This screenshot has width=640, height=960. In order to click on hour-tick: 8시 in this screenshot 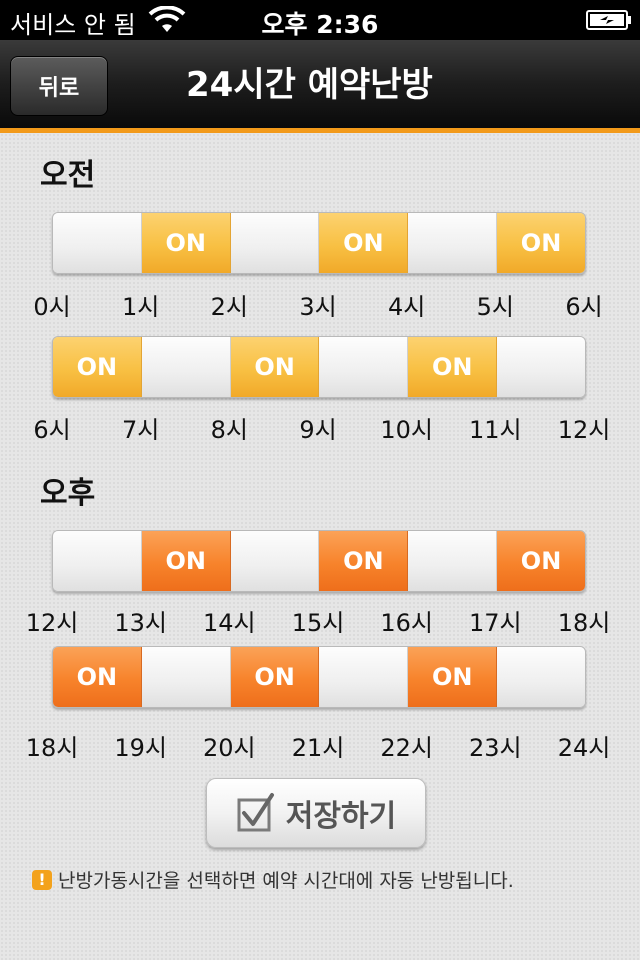, I will do `click(229, 430)`.